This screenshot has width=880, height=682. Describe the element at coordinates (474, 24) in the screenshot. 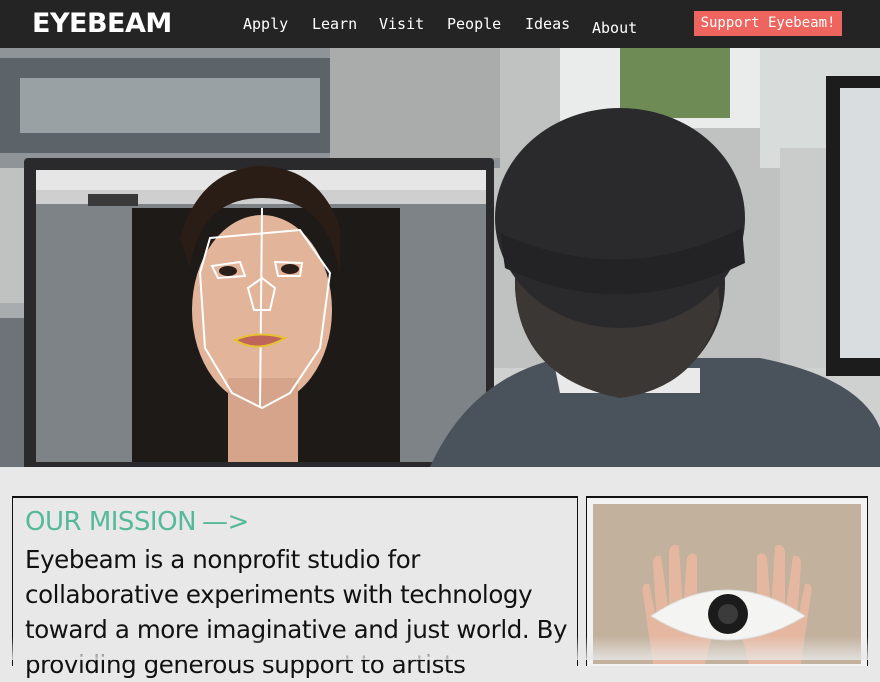

I see `nav-link-people: People` at that location.